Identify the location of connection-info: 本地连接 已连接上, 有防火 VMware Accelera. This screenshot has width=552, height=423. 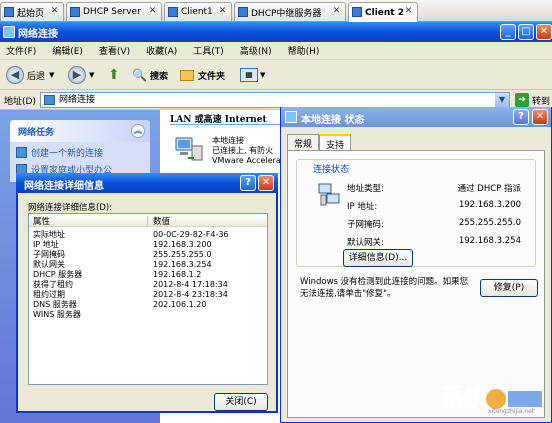
(246, 151).